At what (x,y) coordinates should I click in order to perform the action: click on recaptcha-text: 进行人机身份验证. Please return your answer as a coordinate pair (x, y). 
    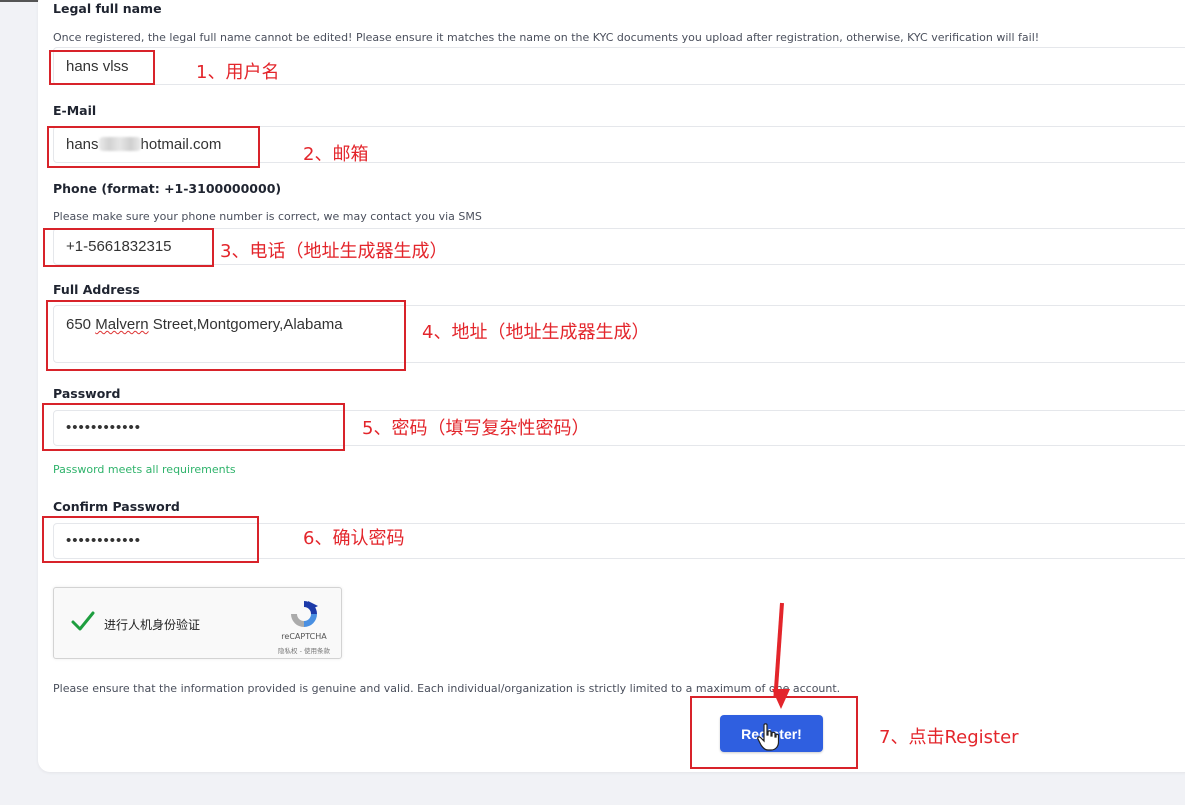
    Looking at the image, I should click on (152, 625).